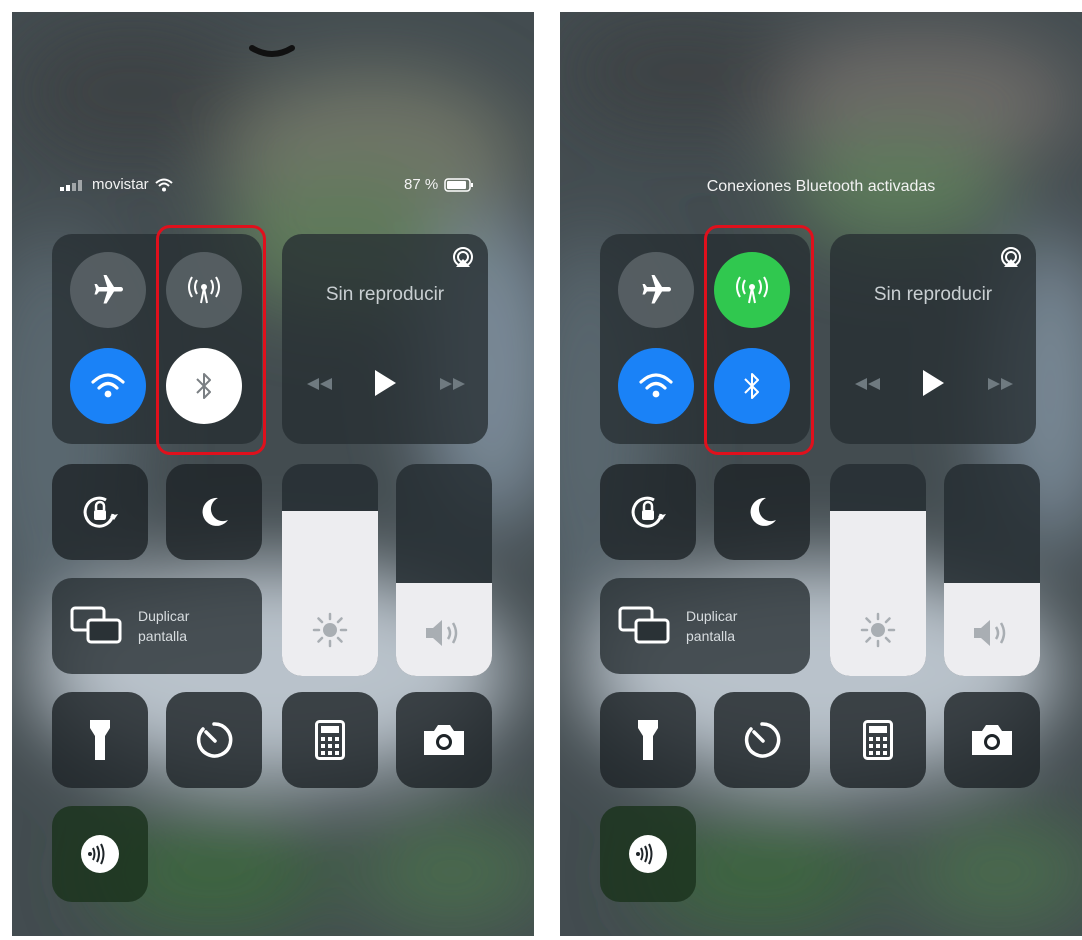  What do you see at coordinates (821, 186) in the screenshot?
I see `bluetooth-banner: Conexiones Bluetooth activadas` at bounding box center [821, 186].